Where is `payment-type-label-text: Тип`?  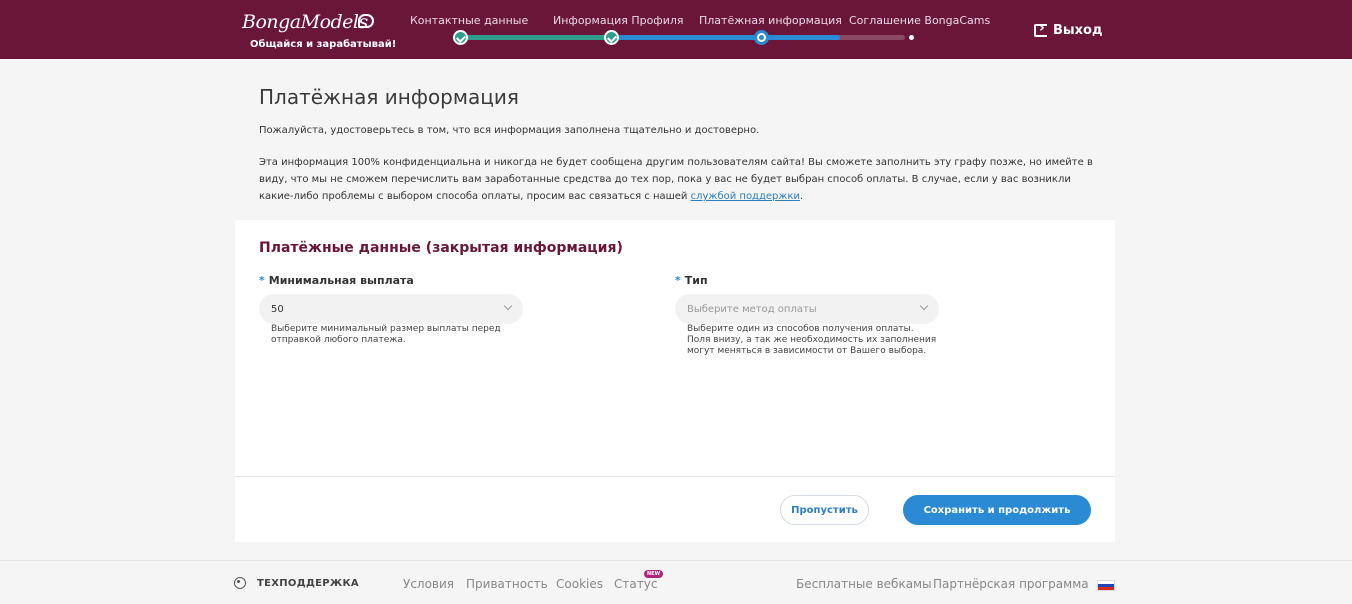
payment-type-label-text: Тип is located at coordinates (696, 280).